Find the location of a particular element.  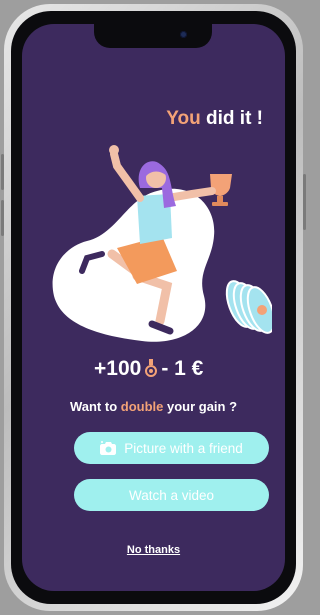

picture-with-friend-button: Picture with a friend is located at coordinates (171, 448).